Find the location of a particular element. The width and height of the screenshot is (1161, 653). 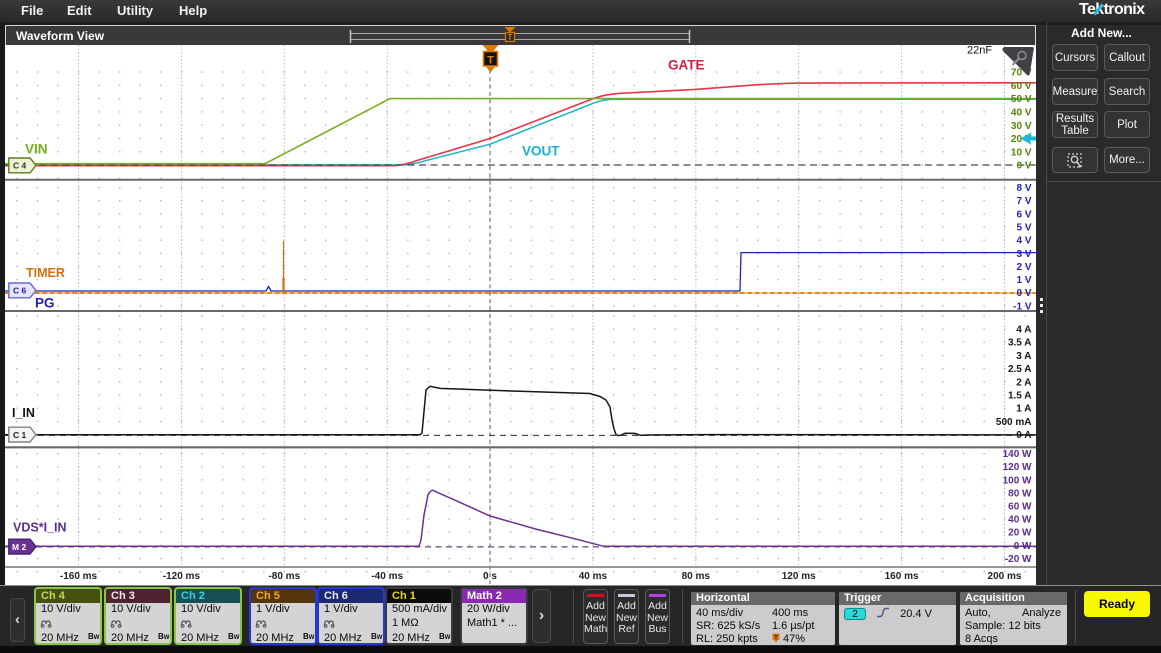

svg-text: 10 V is located at coordinates (1021, 152).